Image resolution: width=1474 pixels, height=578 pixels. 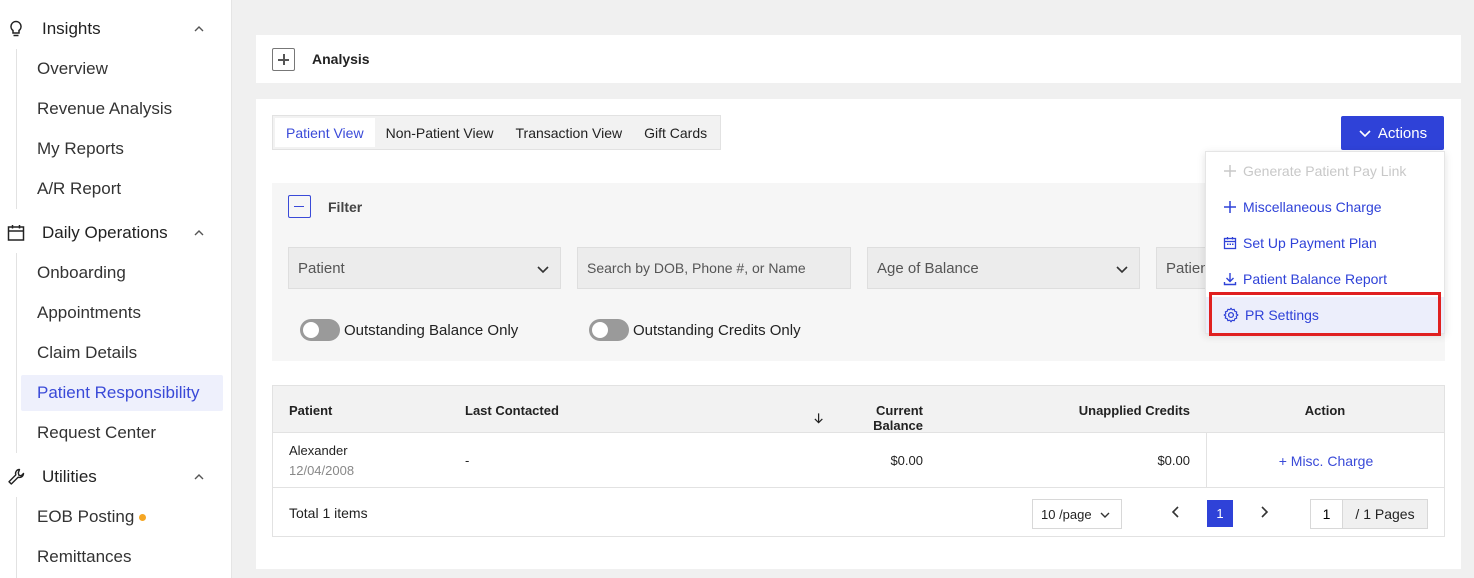 I want to click on tab-gift-cards: Gift Cards, so click(x=675, y=132).